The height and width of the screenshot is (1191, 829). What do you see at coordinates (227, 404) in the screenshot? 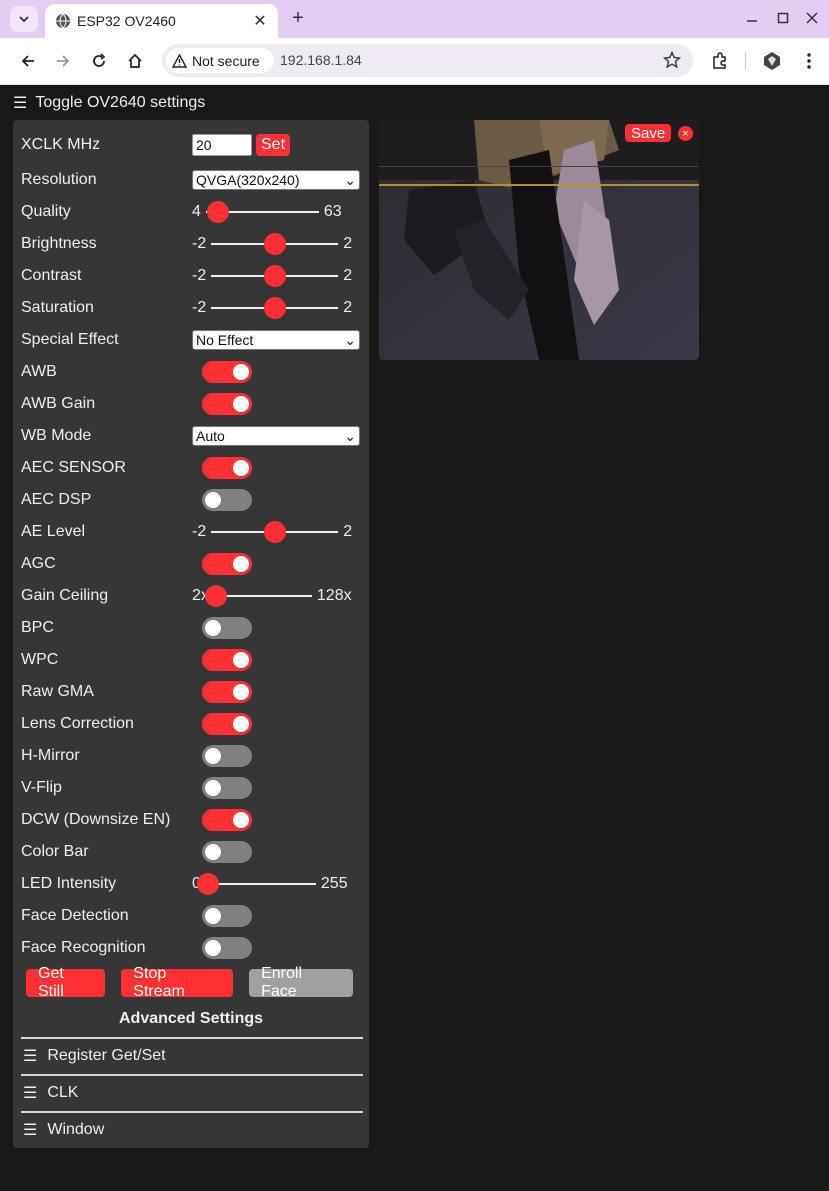
I see `awb-gain-toggle` at bounding box center [227, 404].